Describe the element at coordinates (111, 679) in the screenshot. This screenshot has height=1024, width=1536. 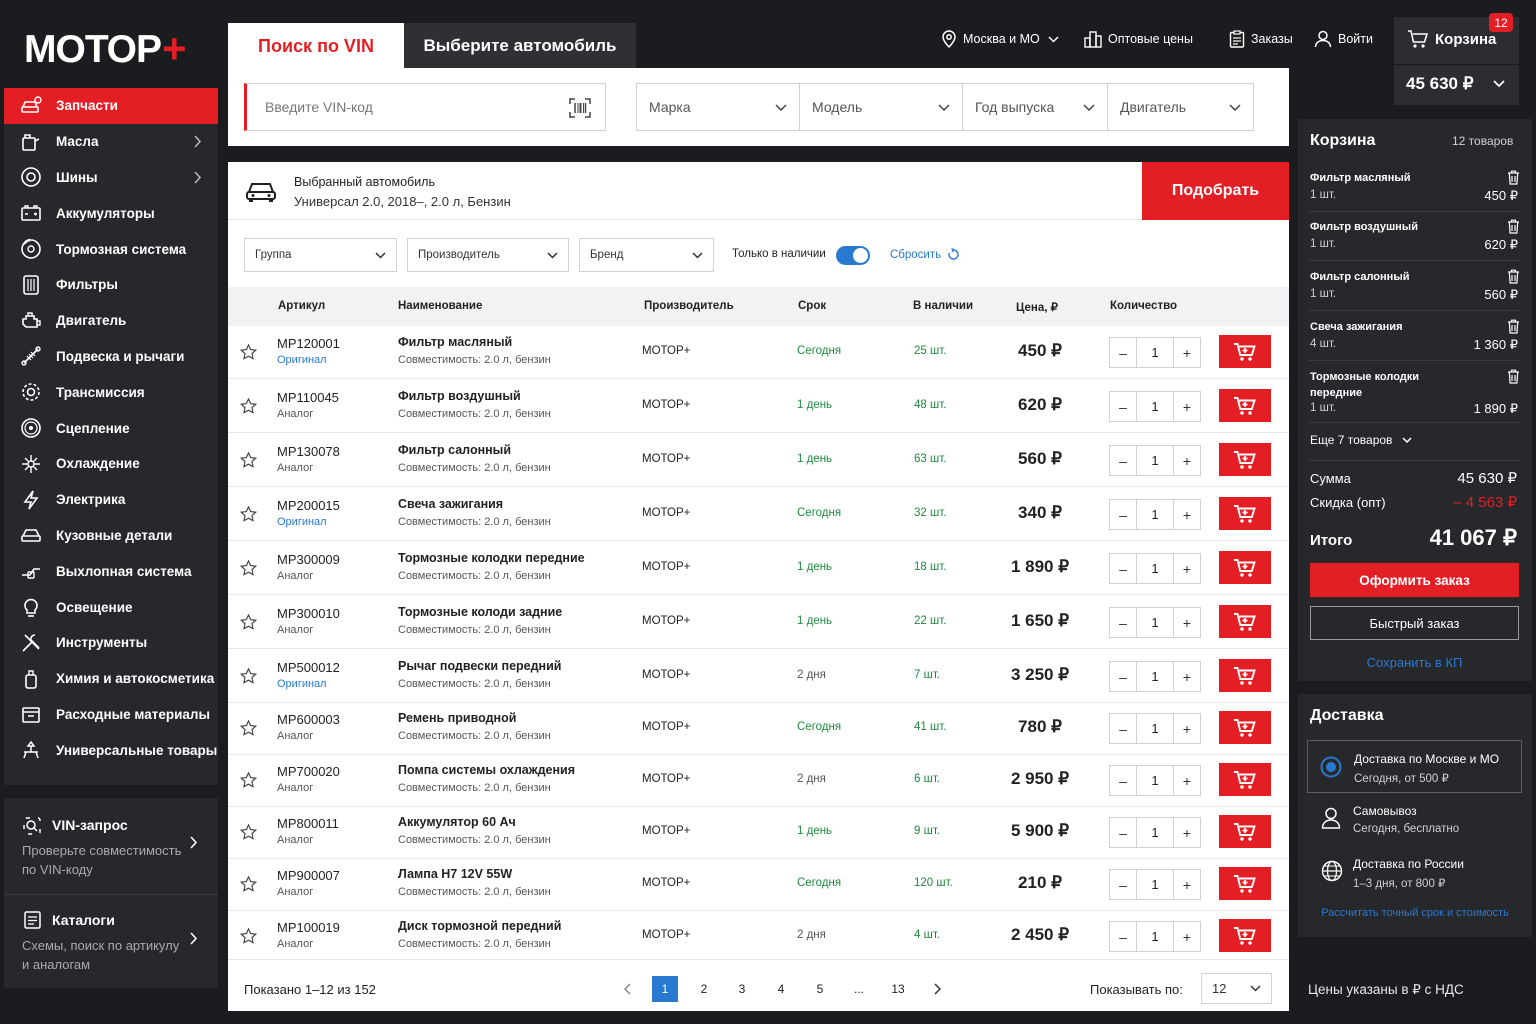
I see `sidebar-item-17: Химия и автокосметика` at that location.